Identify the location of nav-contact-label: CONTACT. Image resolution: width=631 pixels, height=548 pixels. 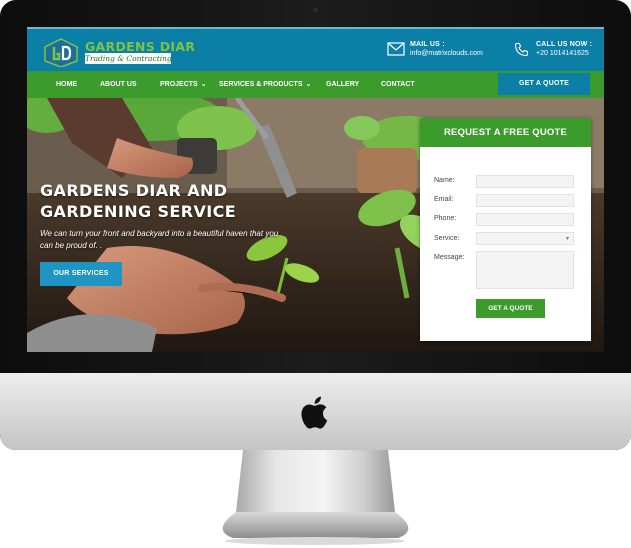
(398, 84).